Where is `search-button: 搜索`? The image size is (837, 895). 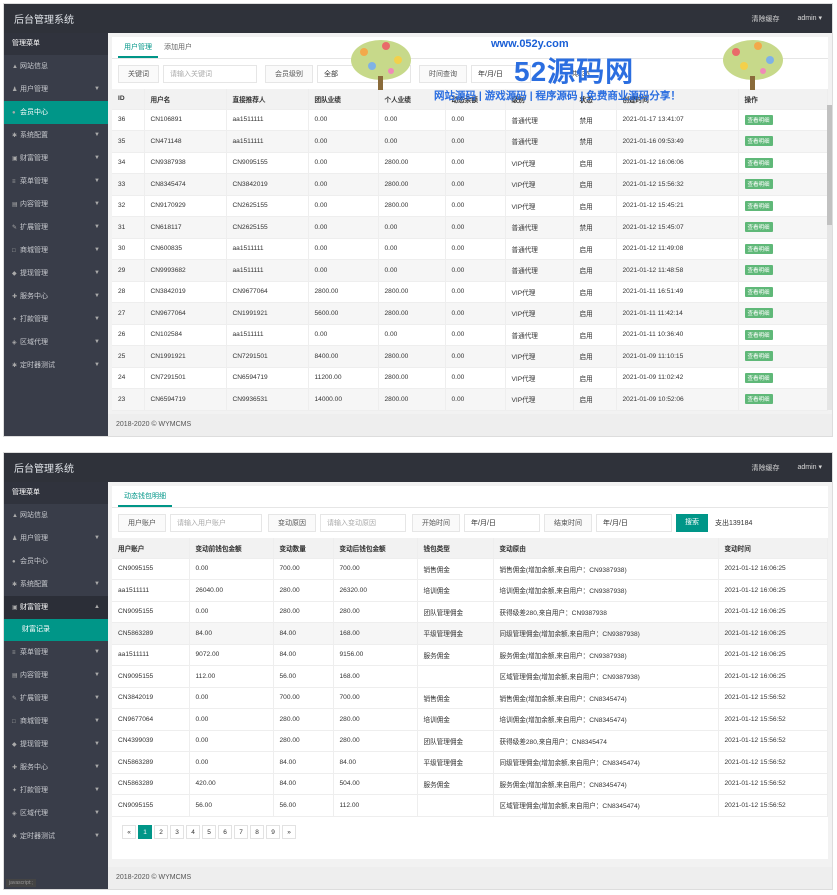 search-button: 搜索 is located at coordinates (692, 523).